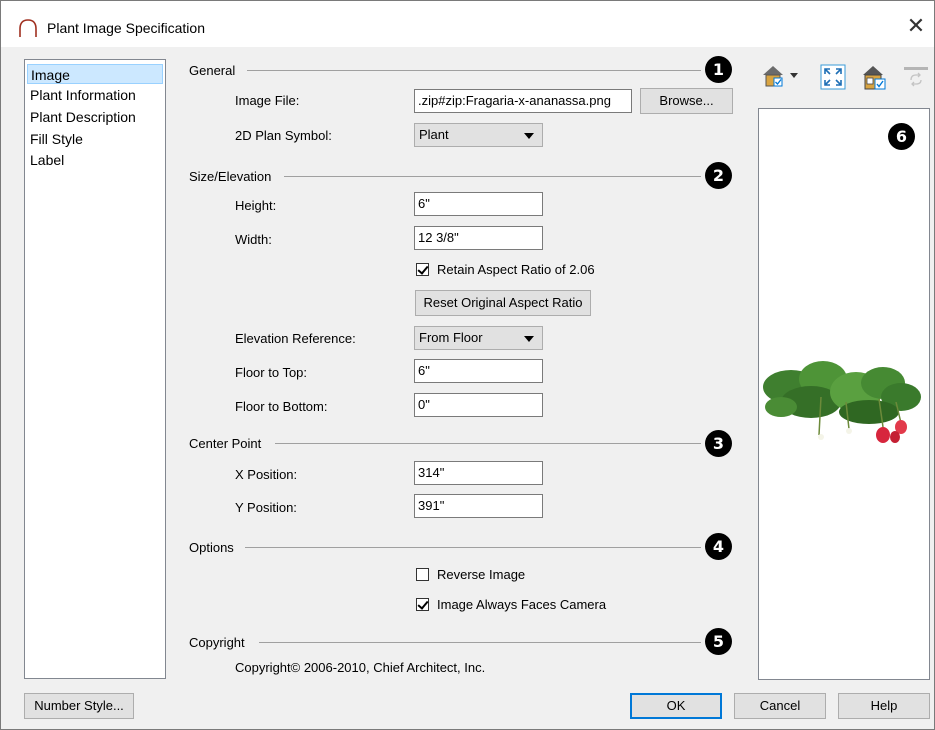 The image size is (935, 730). Describe the element at coordinates (271, 372) in the screenshot. I see `floor-to-top-label: Floor to Top:` at that location.